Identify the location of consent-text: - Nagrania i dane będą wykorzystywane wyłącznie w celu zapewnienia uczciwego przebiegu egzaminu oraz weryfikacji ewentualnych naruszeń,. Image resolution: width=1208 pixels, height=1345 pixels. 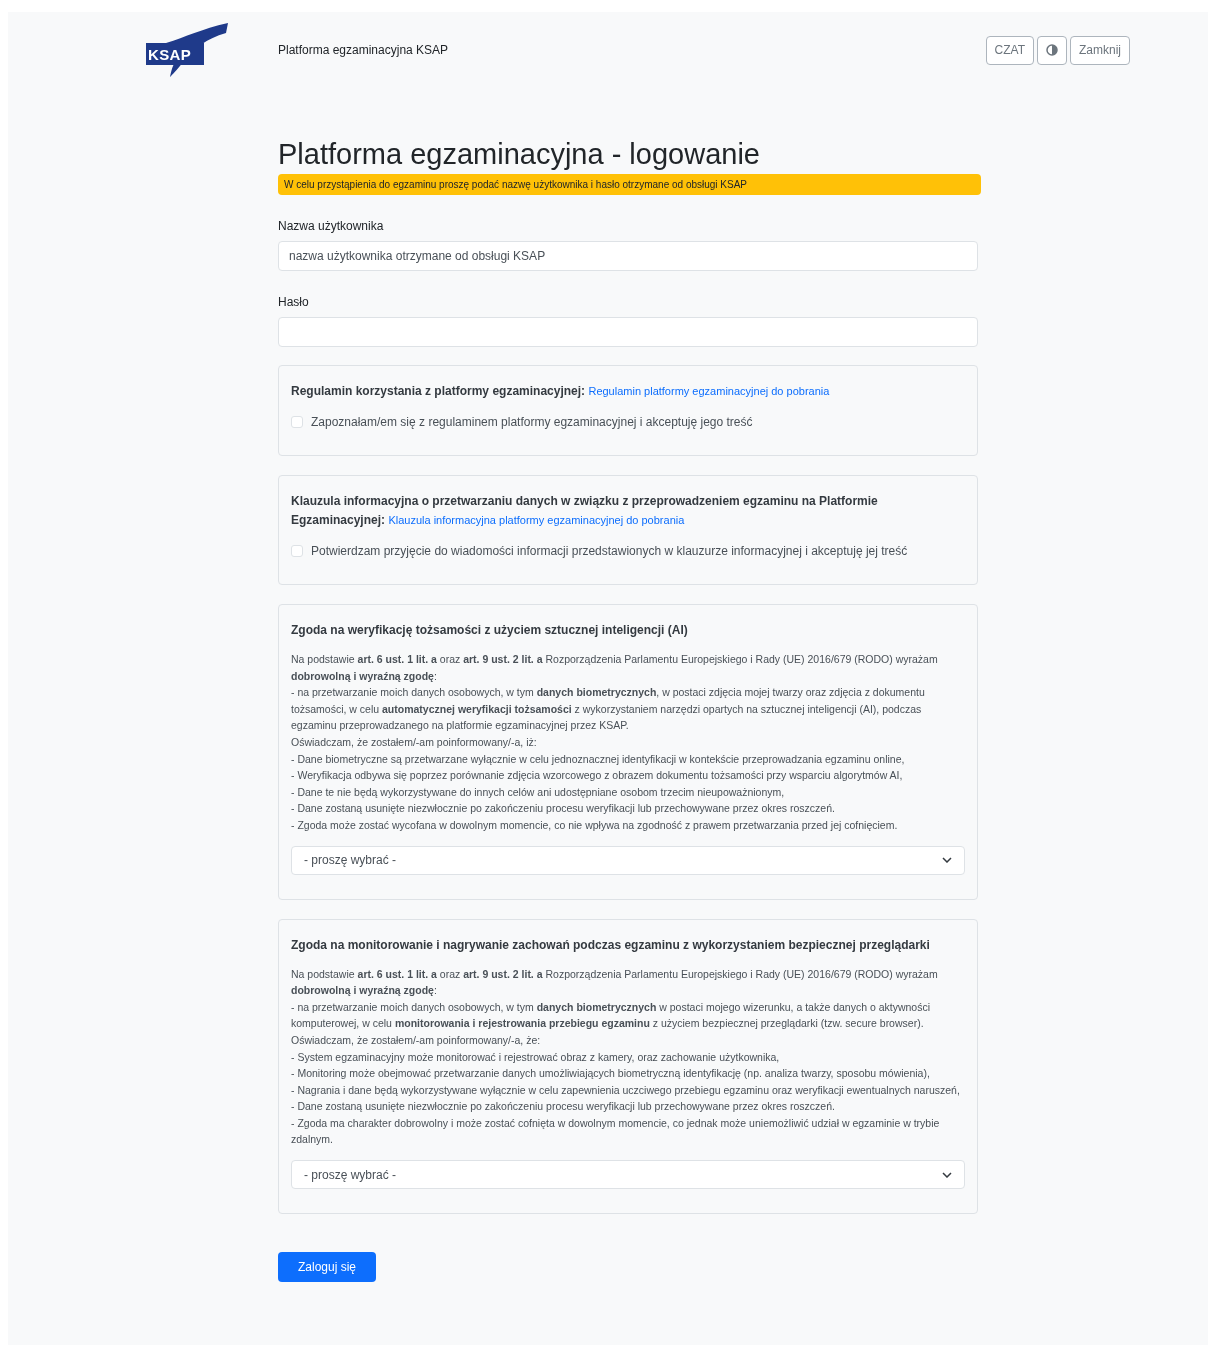
(626, 1090).